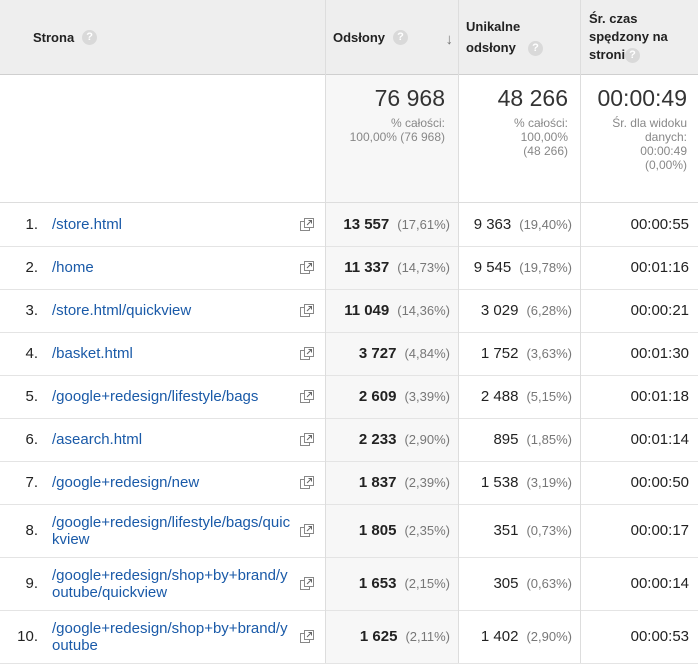  I want to click on unique-value: 3 029, so click(499, 310).